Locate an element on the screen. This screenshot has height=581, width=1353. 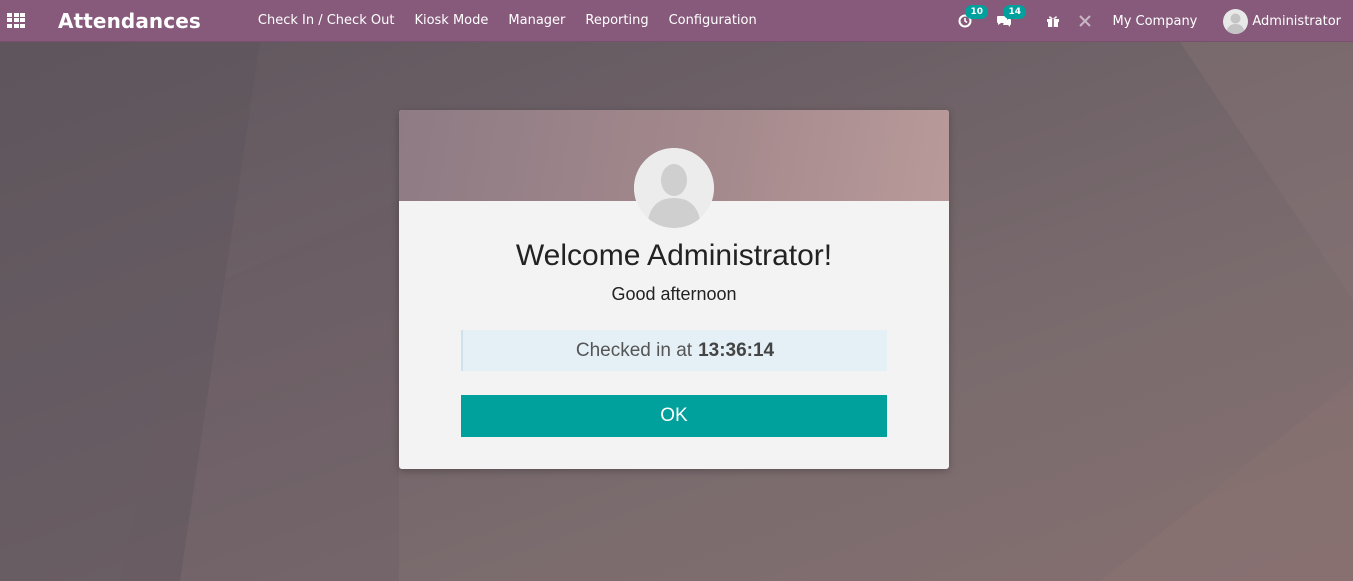
activity-menu: 10 is located at coordinates (973, 16).